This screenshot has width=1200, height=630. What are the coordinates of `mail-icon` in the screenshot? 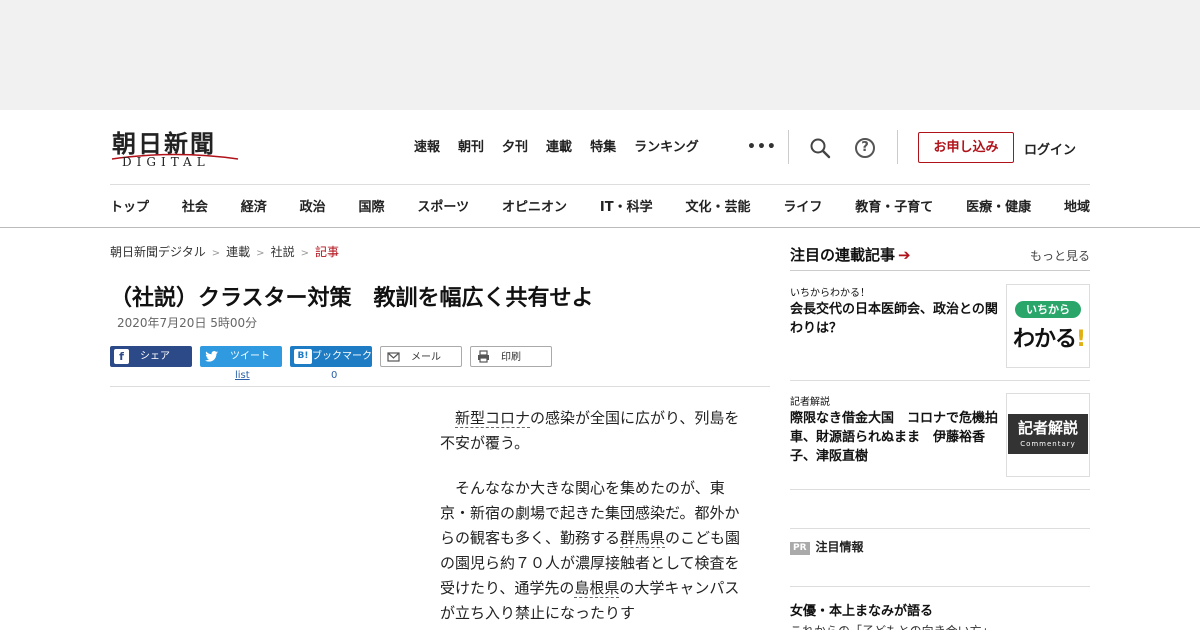 It's located at (393, 357).